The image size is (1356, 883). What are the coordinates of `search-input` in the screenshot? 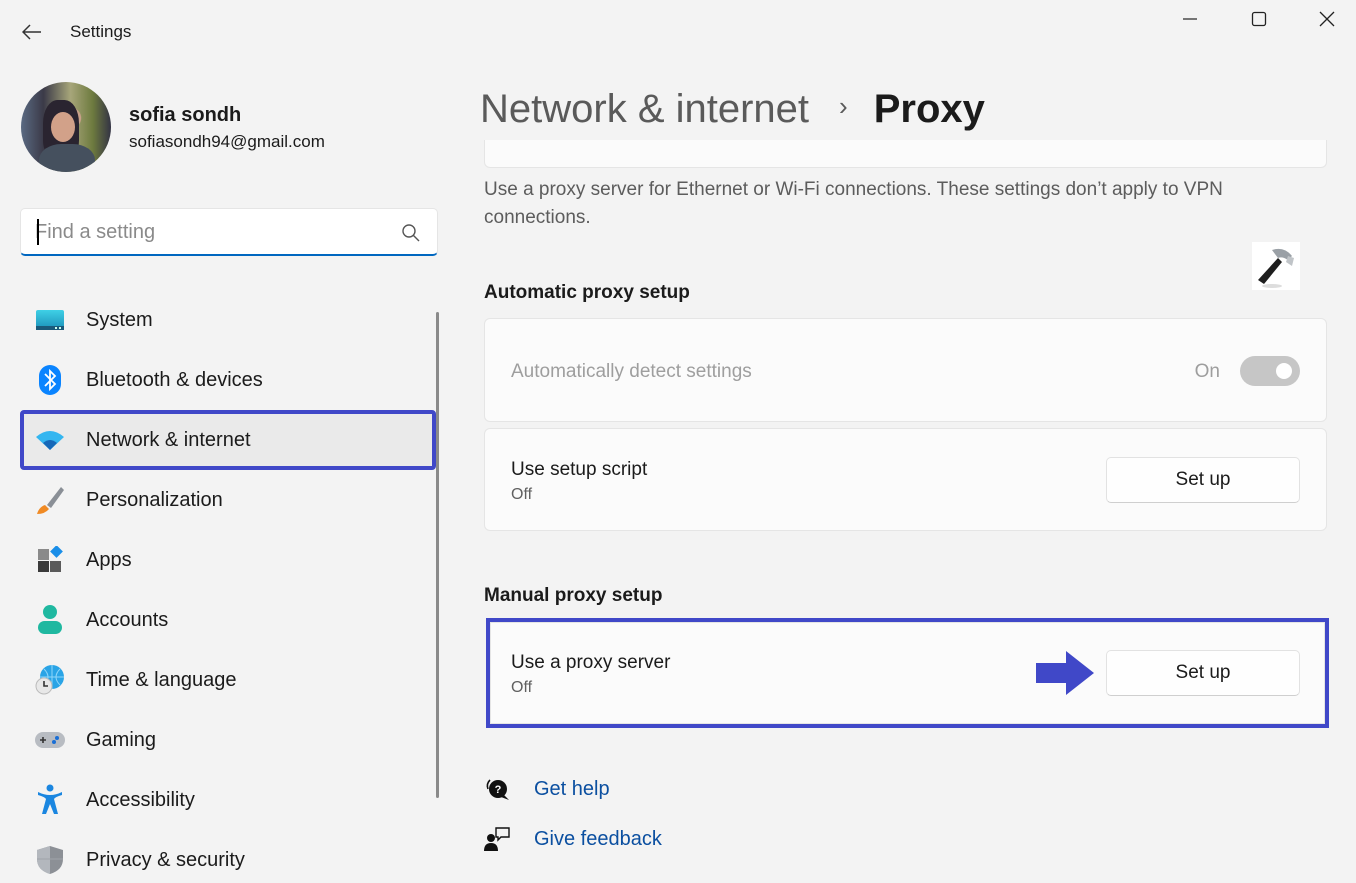 It's located at (210, 232).